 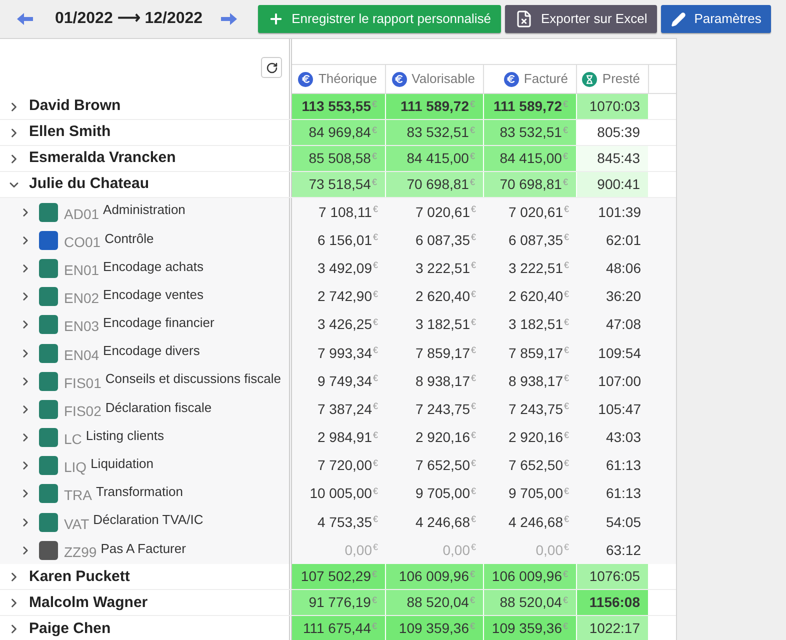 I want to click on cell-value: 54:05, so click(x=623, y=522).